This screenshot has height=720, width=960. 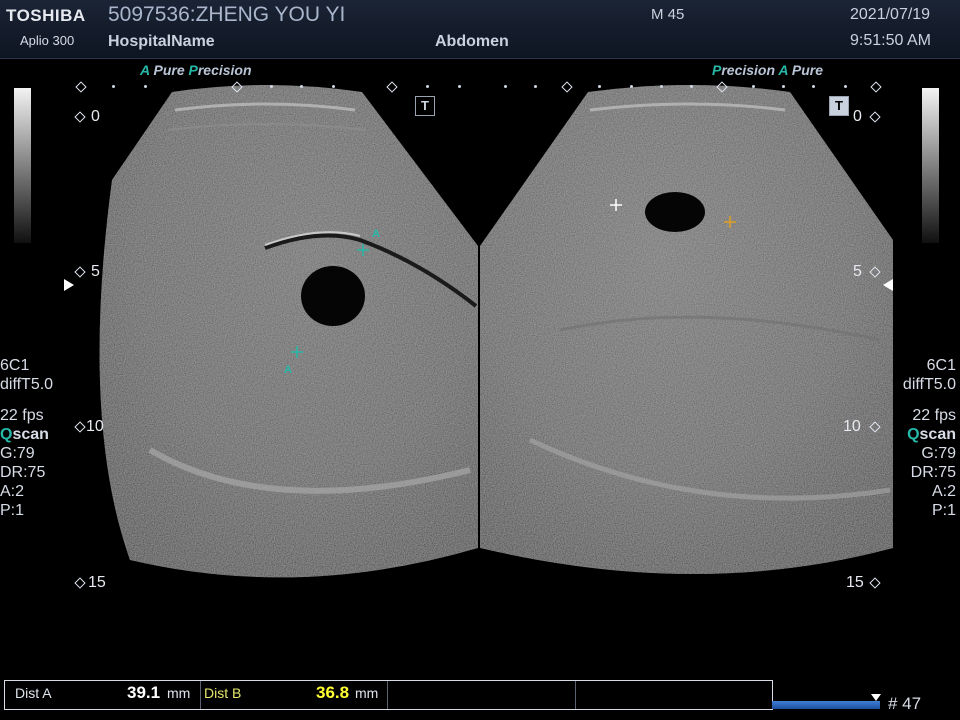 What do you see at coordinates (876, 697) in the screenshot?
I see `cine-position-marker` at bounding box center [876, 697].